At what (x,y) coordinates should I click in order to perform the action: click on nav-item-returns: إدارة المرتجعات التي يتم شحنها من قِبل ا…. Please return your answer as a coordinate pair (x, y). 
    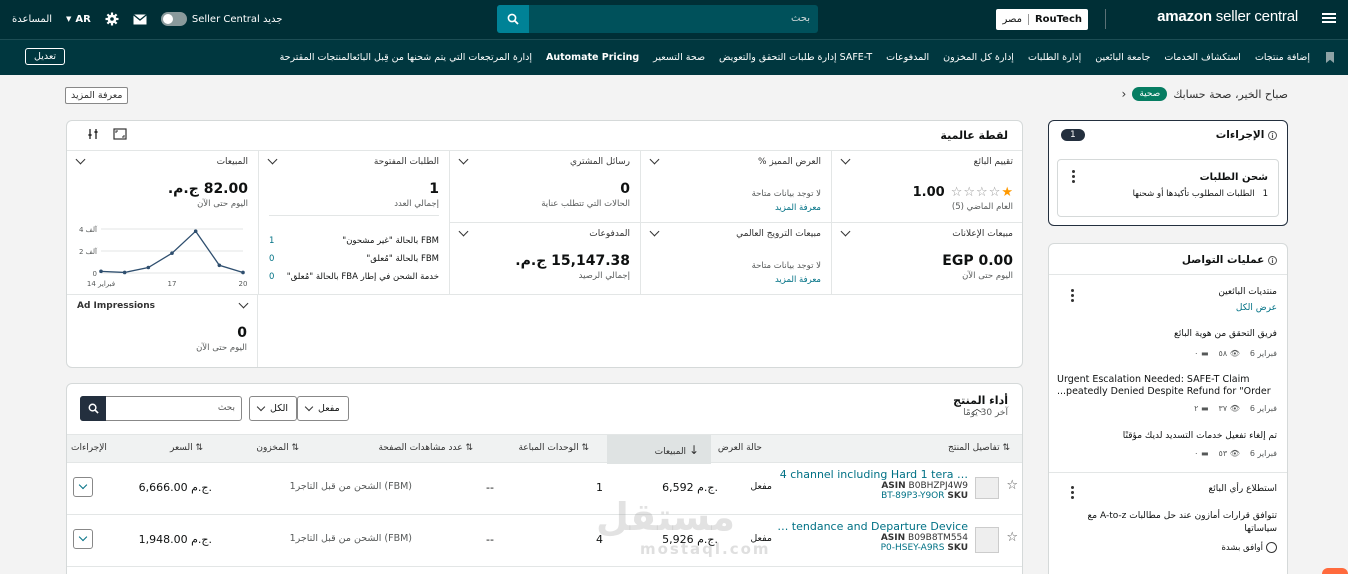
    Looking at the image, I should click on (406, 57).